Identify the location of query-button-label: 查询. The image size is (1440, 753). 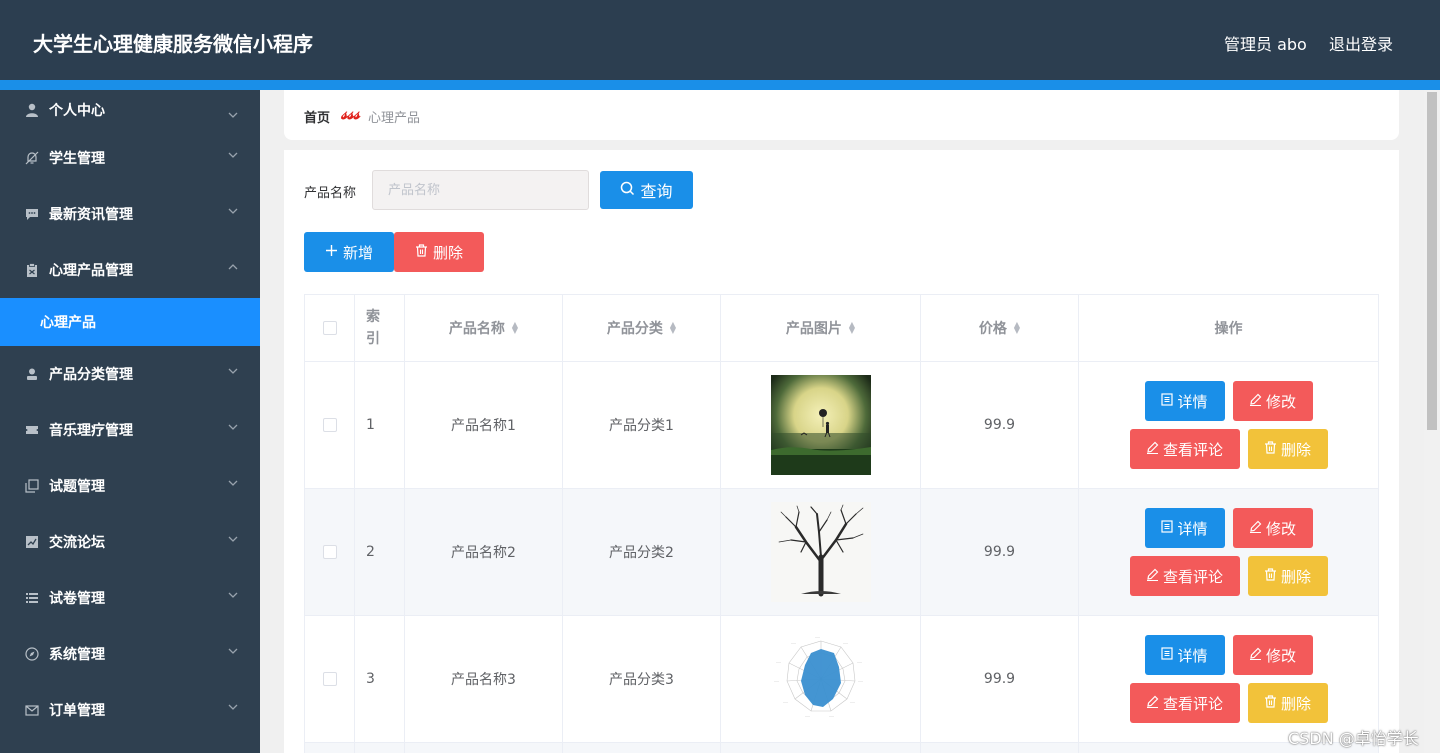
(656, 191).